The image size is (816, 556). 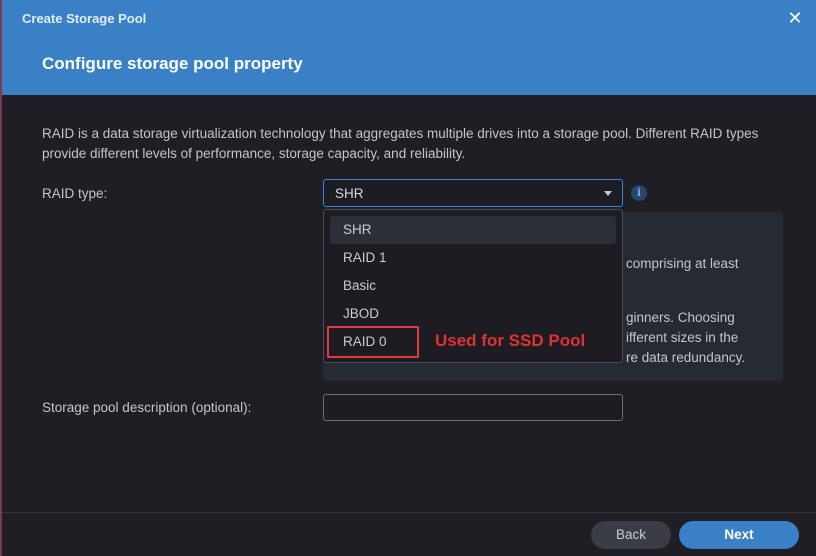 What do you see at coordinates (608, 193) in the screenshot?
I see `chevron-down-icon` at bounding box center [608, 193].